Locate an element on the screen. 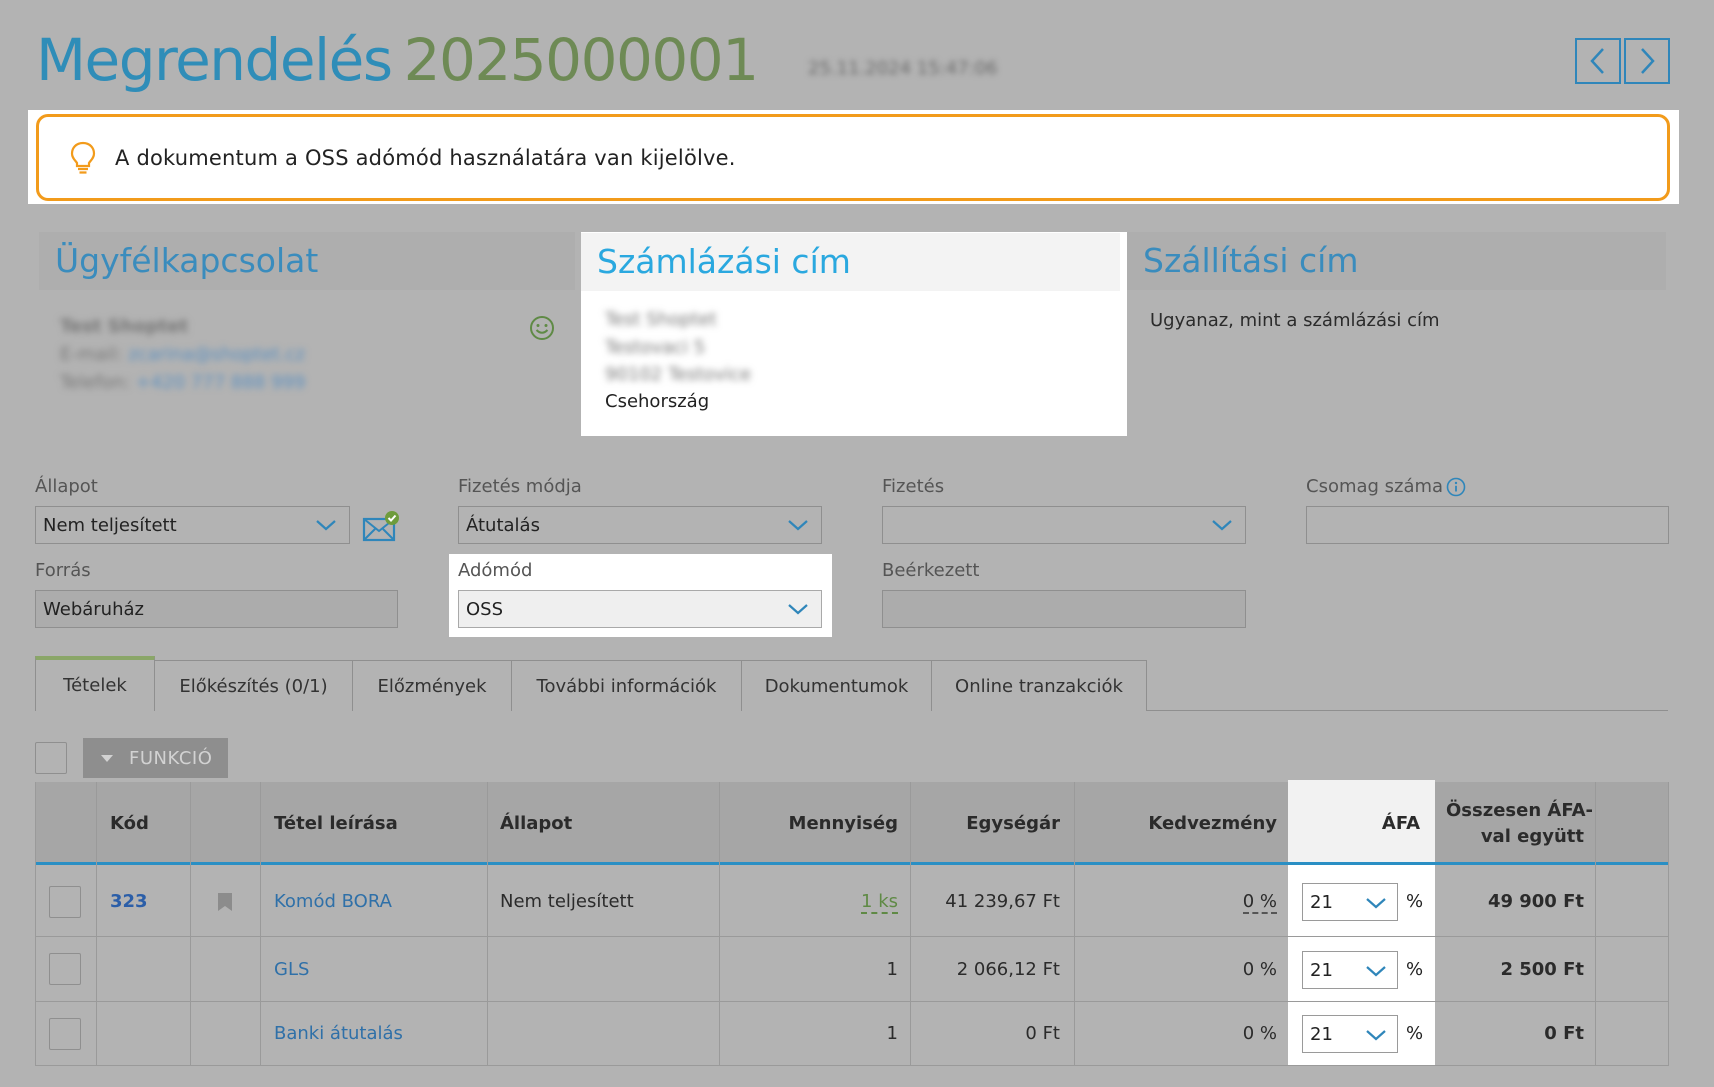 This screenshot has width=1714, height=1087. item-total: 49 900 Ft is located at coordinates (1535, 901).